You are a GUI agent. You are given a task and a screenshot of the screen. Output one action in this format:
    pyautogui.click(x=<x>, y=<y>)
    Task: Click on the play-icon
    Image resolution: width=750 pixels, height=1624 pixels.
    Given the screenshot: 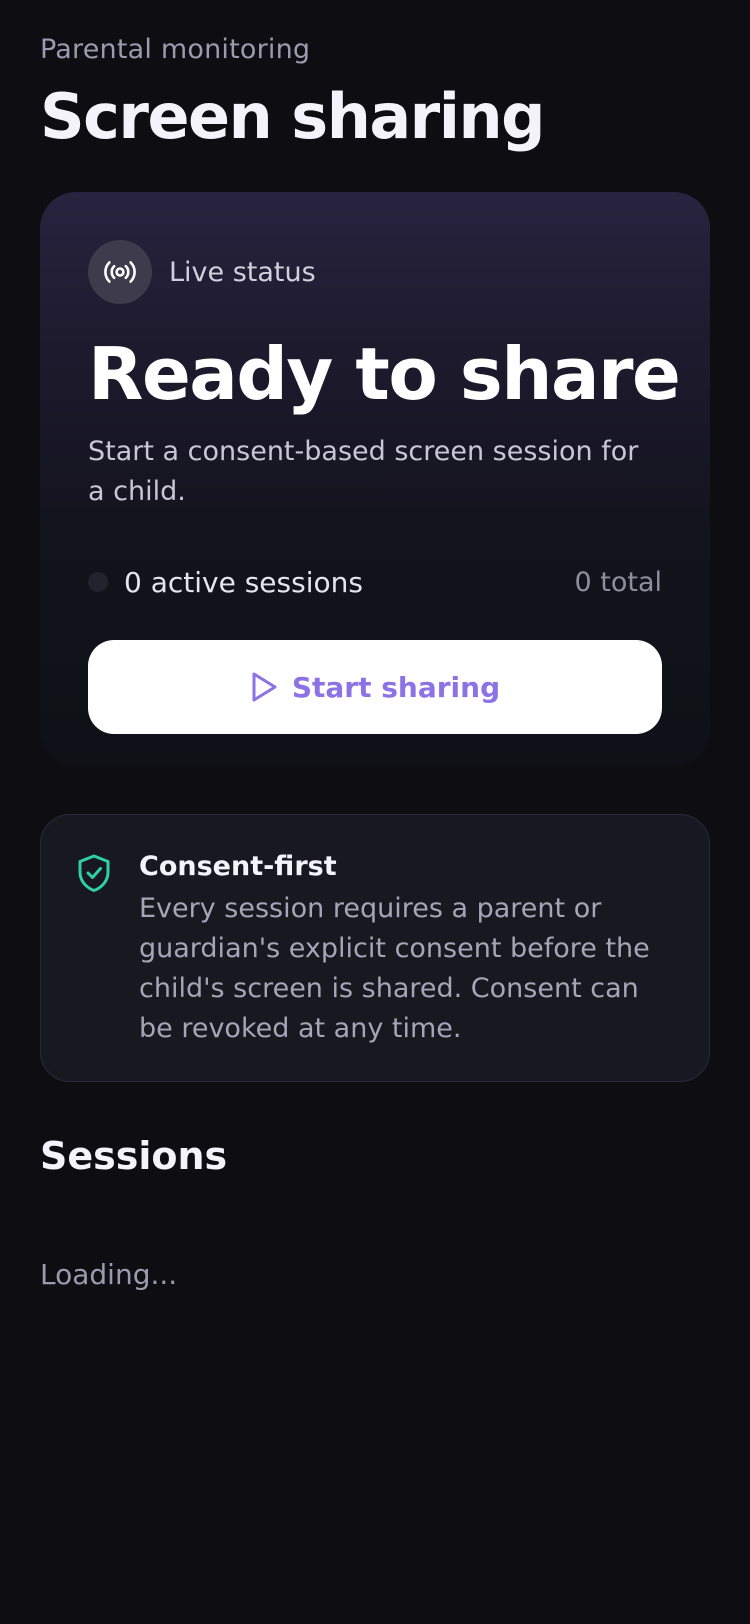 What is the action you would take?
    pyautogui.click(x=264, y=687)
    